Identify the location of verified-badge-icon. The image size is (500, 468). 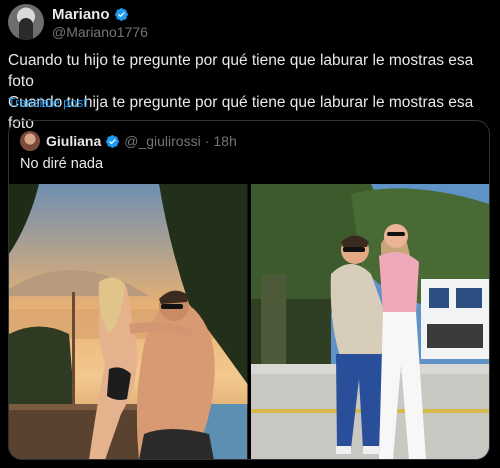
(121, 14).